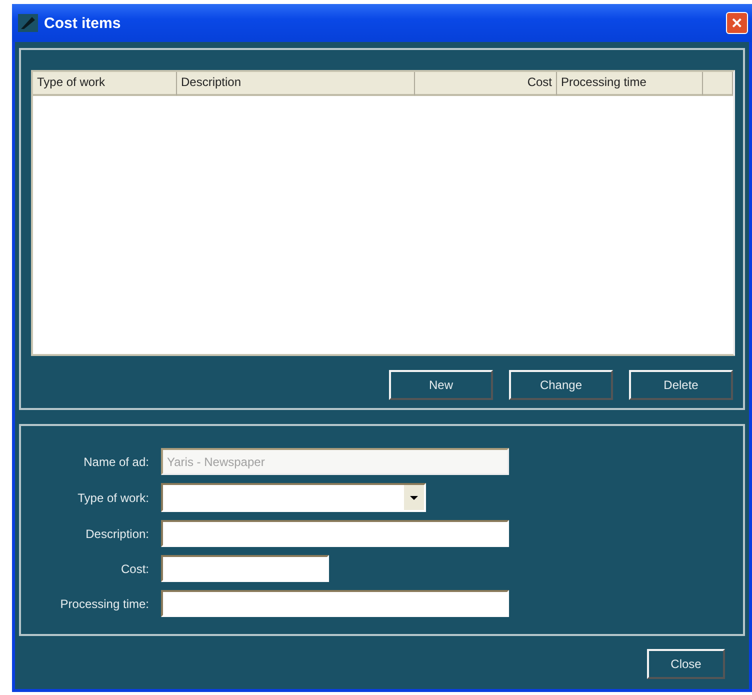 The height and width of the screenshot is (695, 752). I want to click on window-title: Cost items, so click(83, 23).